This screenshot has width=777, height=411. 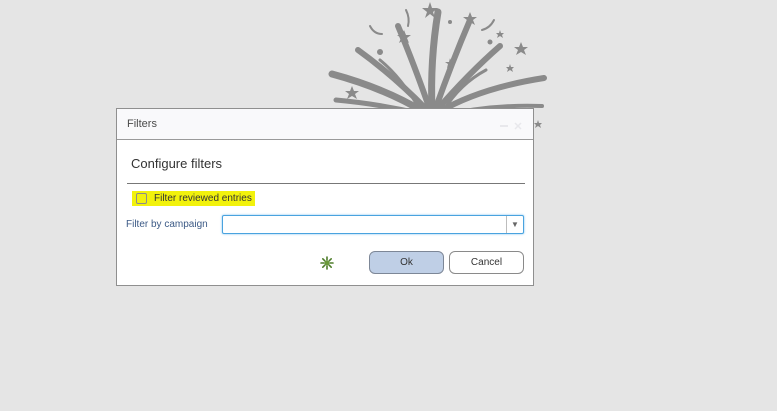 What do you see at coordinates (326, 183) in the screenshot?
I see `heading-divider` at bounding box center [326, 183].